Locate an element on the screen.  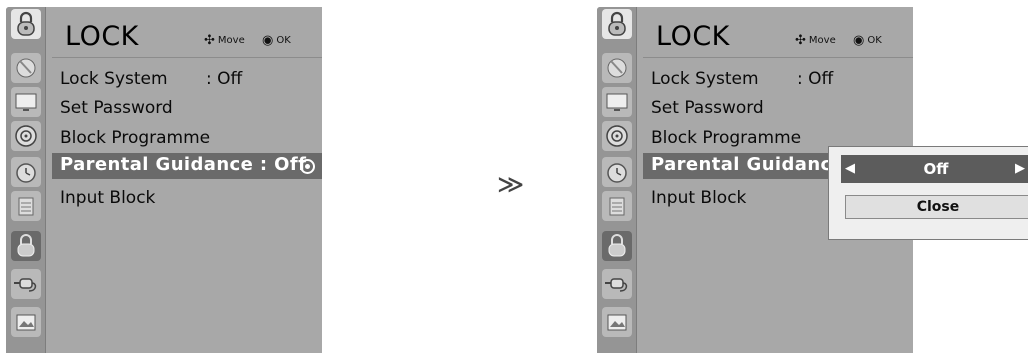
rating-value: Off is located at coordinates (936, 169).